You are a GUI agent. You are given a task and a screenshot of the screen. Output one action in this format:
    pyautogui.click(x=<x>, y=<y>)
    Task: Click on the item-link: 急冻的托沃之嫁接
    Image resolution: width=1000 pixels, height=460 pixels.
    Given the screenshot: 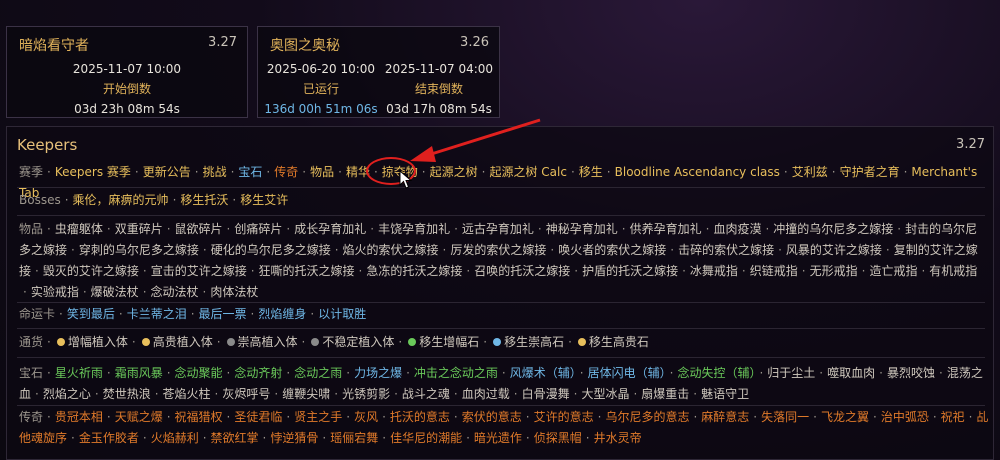 What is the action you would take?
    pyautogui.click(x=414, y=271)
    